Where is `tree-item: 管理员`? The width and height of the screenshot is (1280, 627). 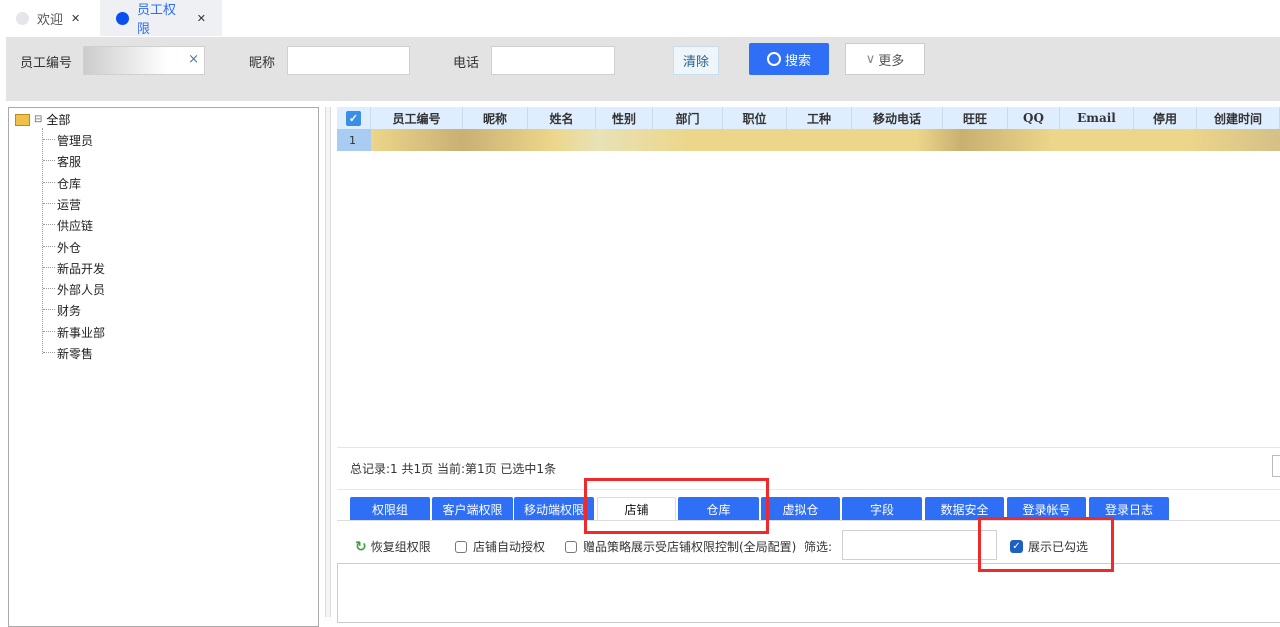
tree-item: 管理员 is located at coordinates (68, 140).